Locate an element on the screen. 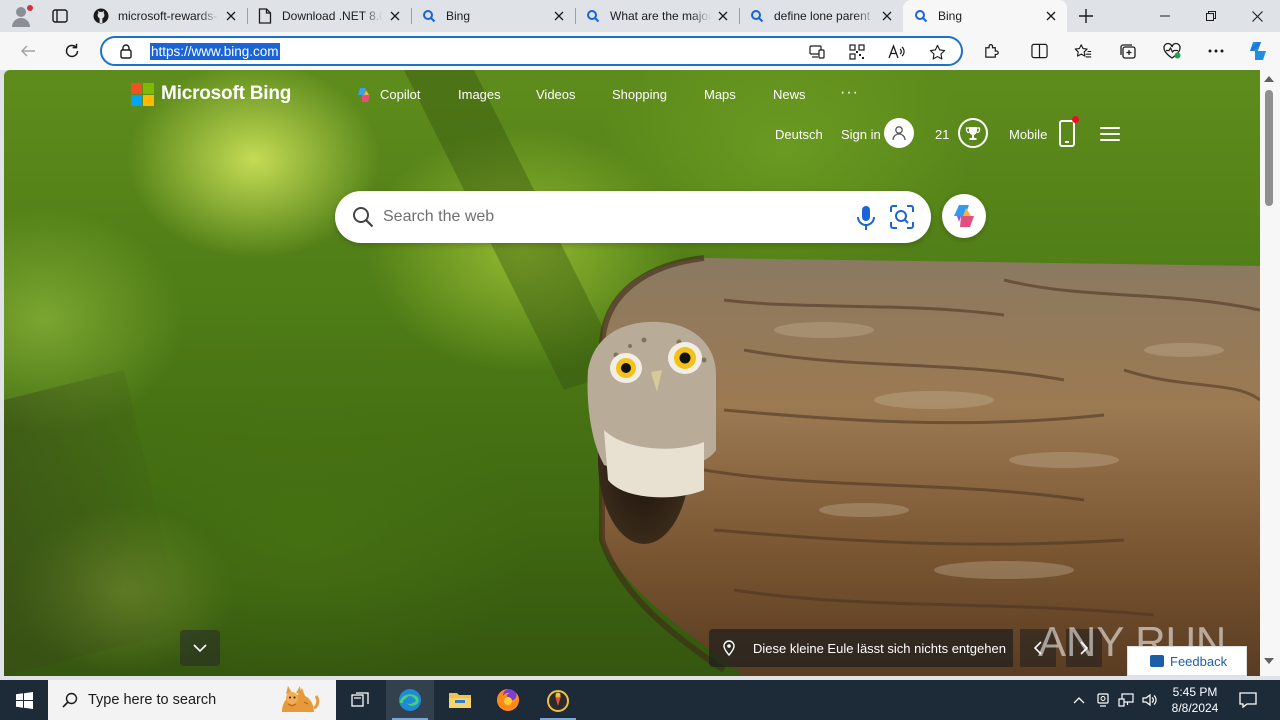  restore-button is located at coordinates (1211, 16).